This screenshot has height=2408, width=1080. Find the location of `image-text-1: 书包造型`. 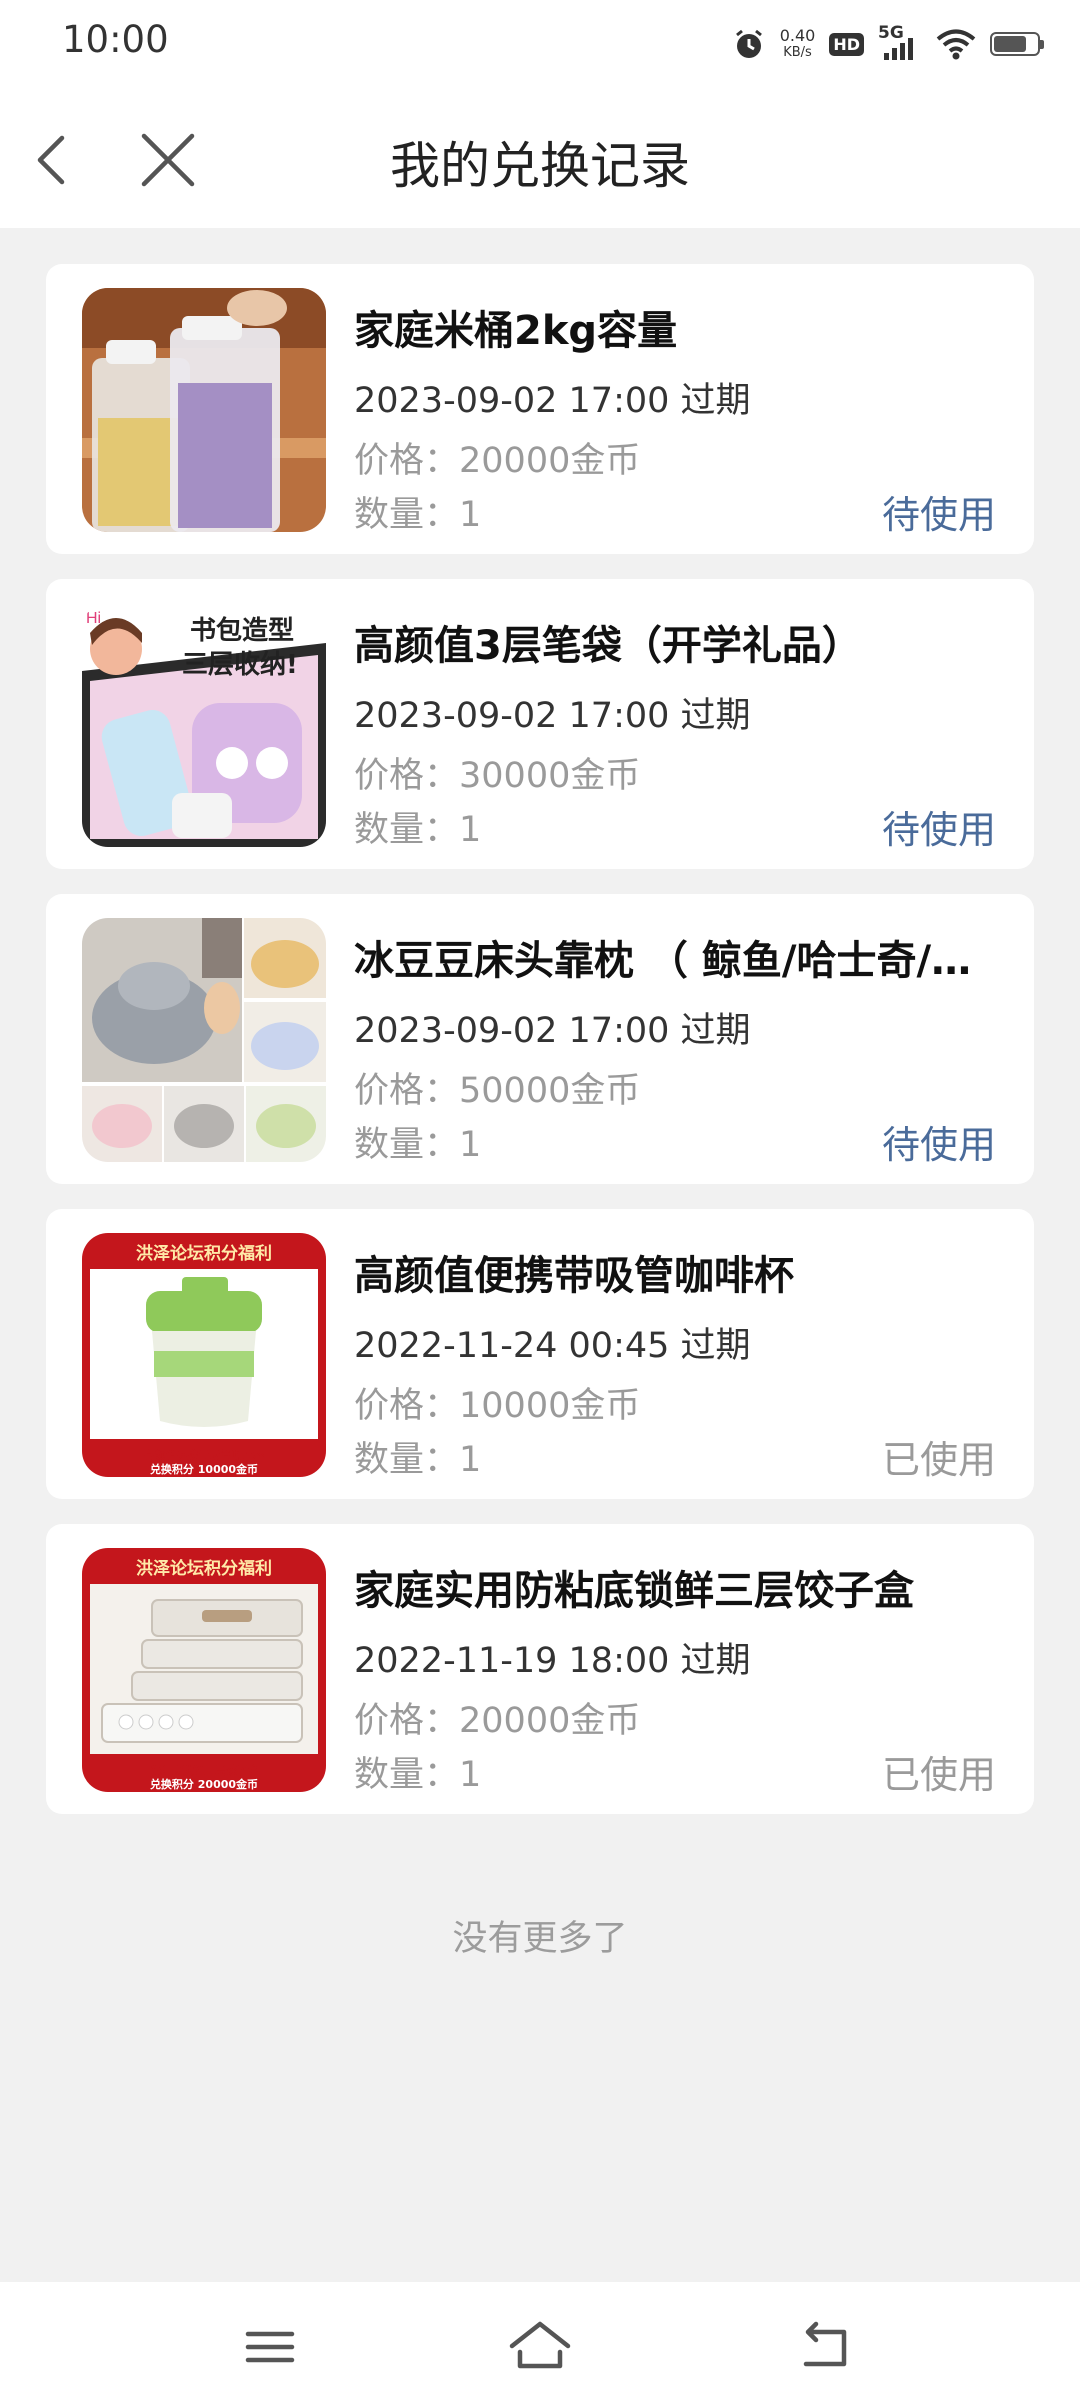

image-text-1: 书包造型 is located at coordinates (242, 630).